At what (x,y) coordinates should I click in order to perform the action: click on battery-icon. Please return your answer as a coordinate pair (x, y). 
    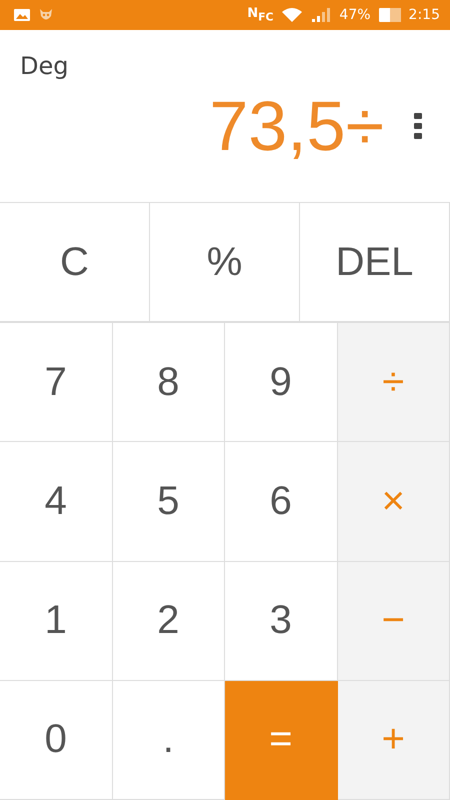
    Looking at the image, I should click on (389, 15).